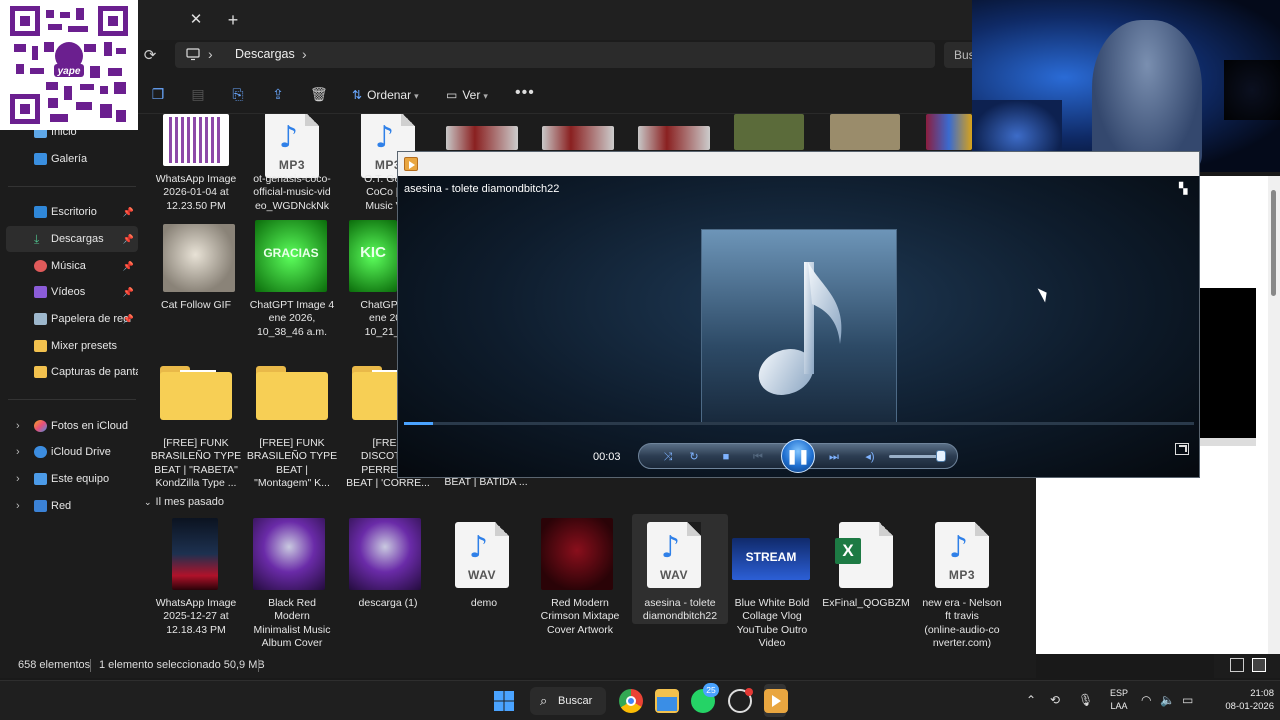 The height and width of the screenshot is (720, 1280). What do you see at coordinates (1273, 243) in the screenshot?
I see `scrollbar-thumb` at bounding box center [1273, 243].